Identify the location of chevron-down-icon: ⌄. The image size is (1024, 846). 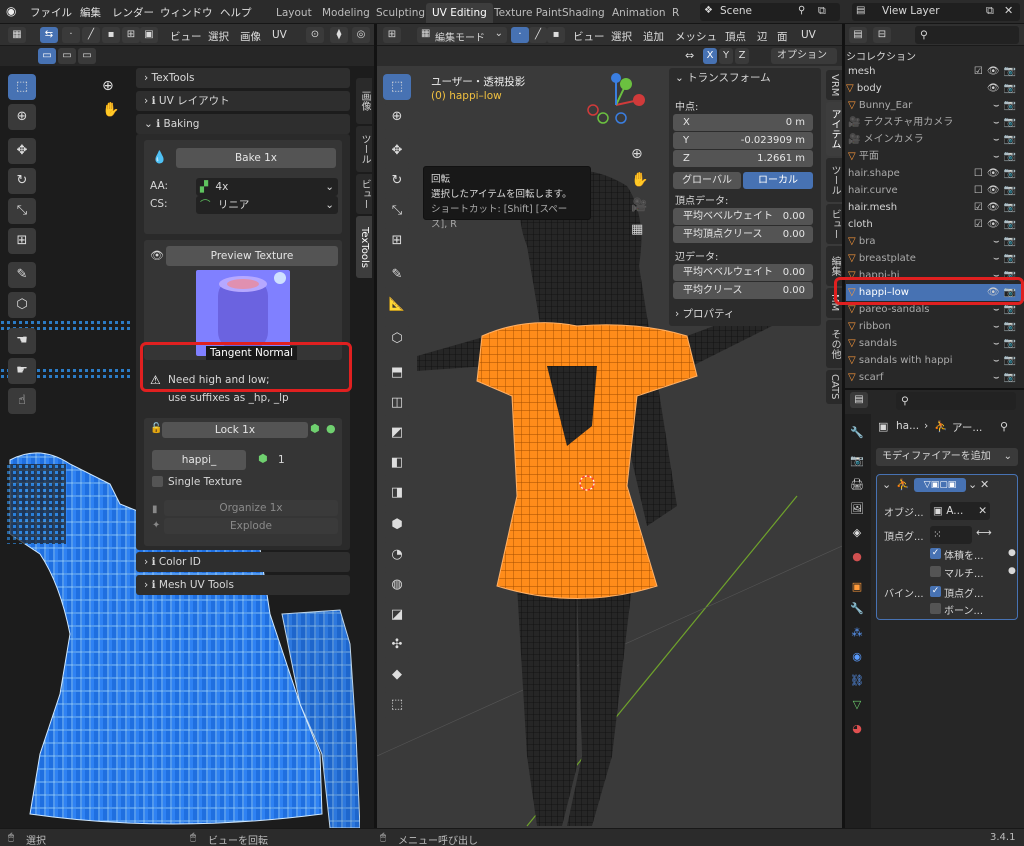
(886, 484).